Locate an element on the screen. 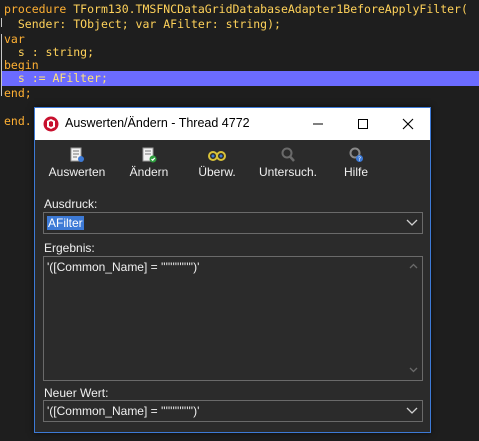 Image resolution: width=479 pixels, height=441 pixels. inspect-label: Untersuch. is located at coordinates (288, 172).